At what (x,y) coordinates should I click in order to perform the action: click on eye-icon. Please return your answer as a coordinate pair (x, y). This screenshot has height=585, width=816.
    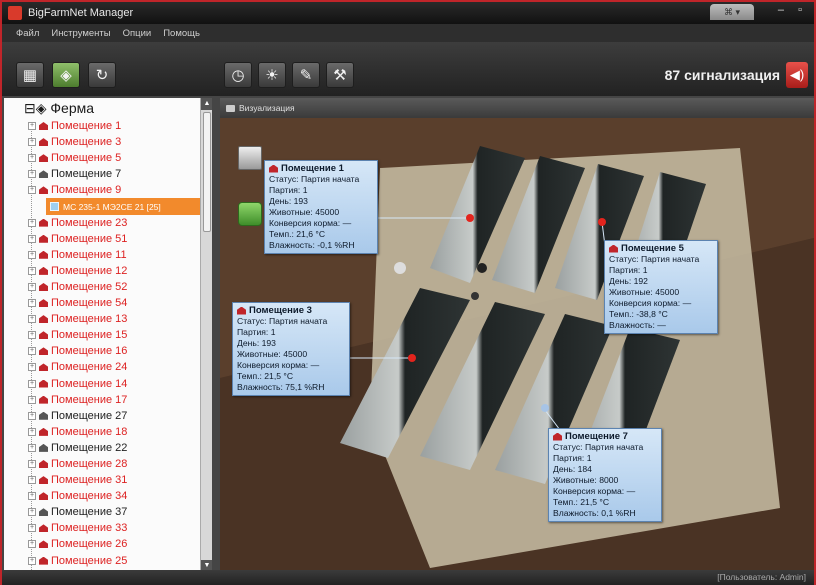
    Looking at the image, I should click on (250, 214).